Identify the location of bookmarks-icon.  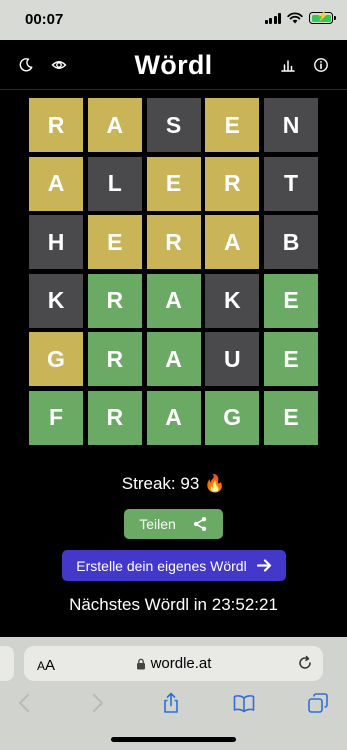
(244, 703).